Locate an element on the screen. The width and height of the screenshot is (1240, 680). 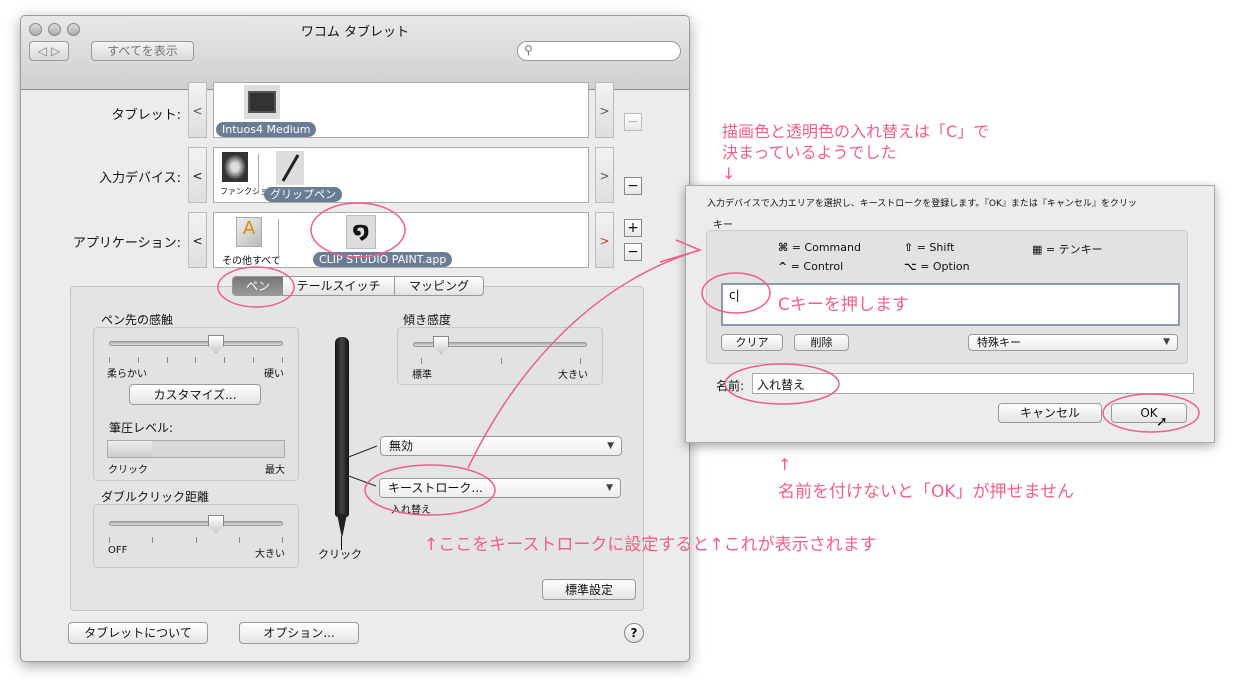
highlight-name is located at coordinates (782, 384).